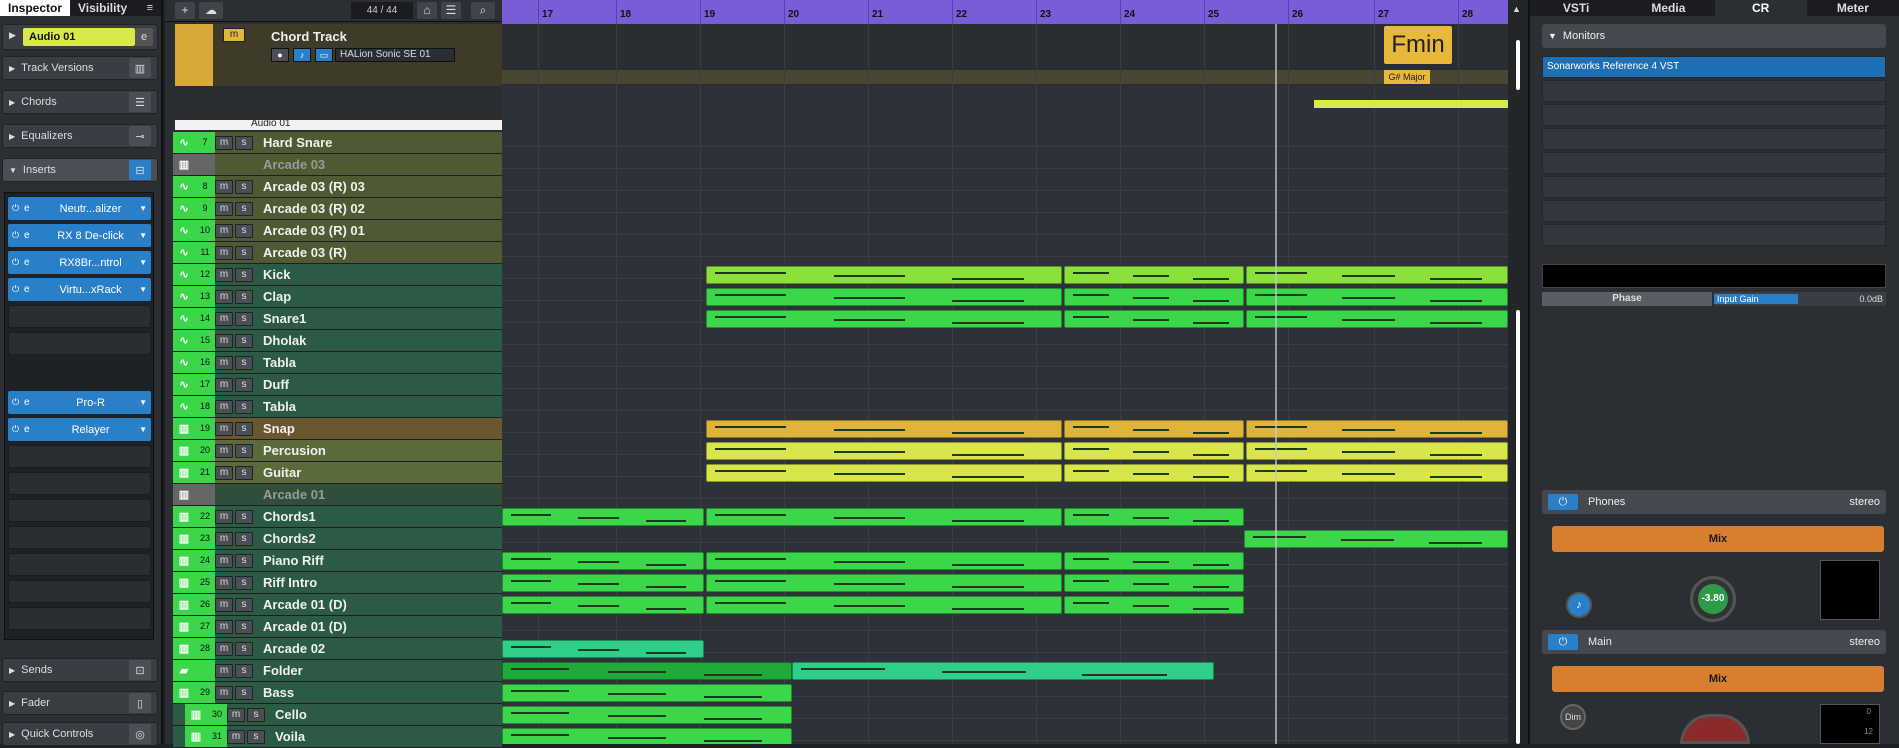  Describe the element at coordinates (79, 262) in the screenshot. I see `insert-slot-3: ⏻ e RX8Br...ntrol ▼` at that location.